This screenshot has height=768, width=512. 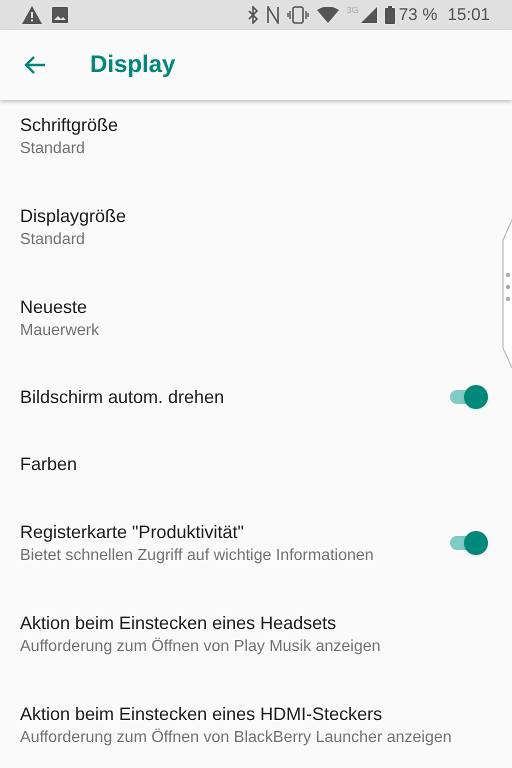 I want to click on setting-title: Registerkarte "Produktivität", so click(x=132, y=532).